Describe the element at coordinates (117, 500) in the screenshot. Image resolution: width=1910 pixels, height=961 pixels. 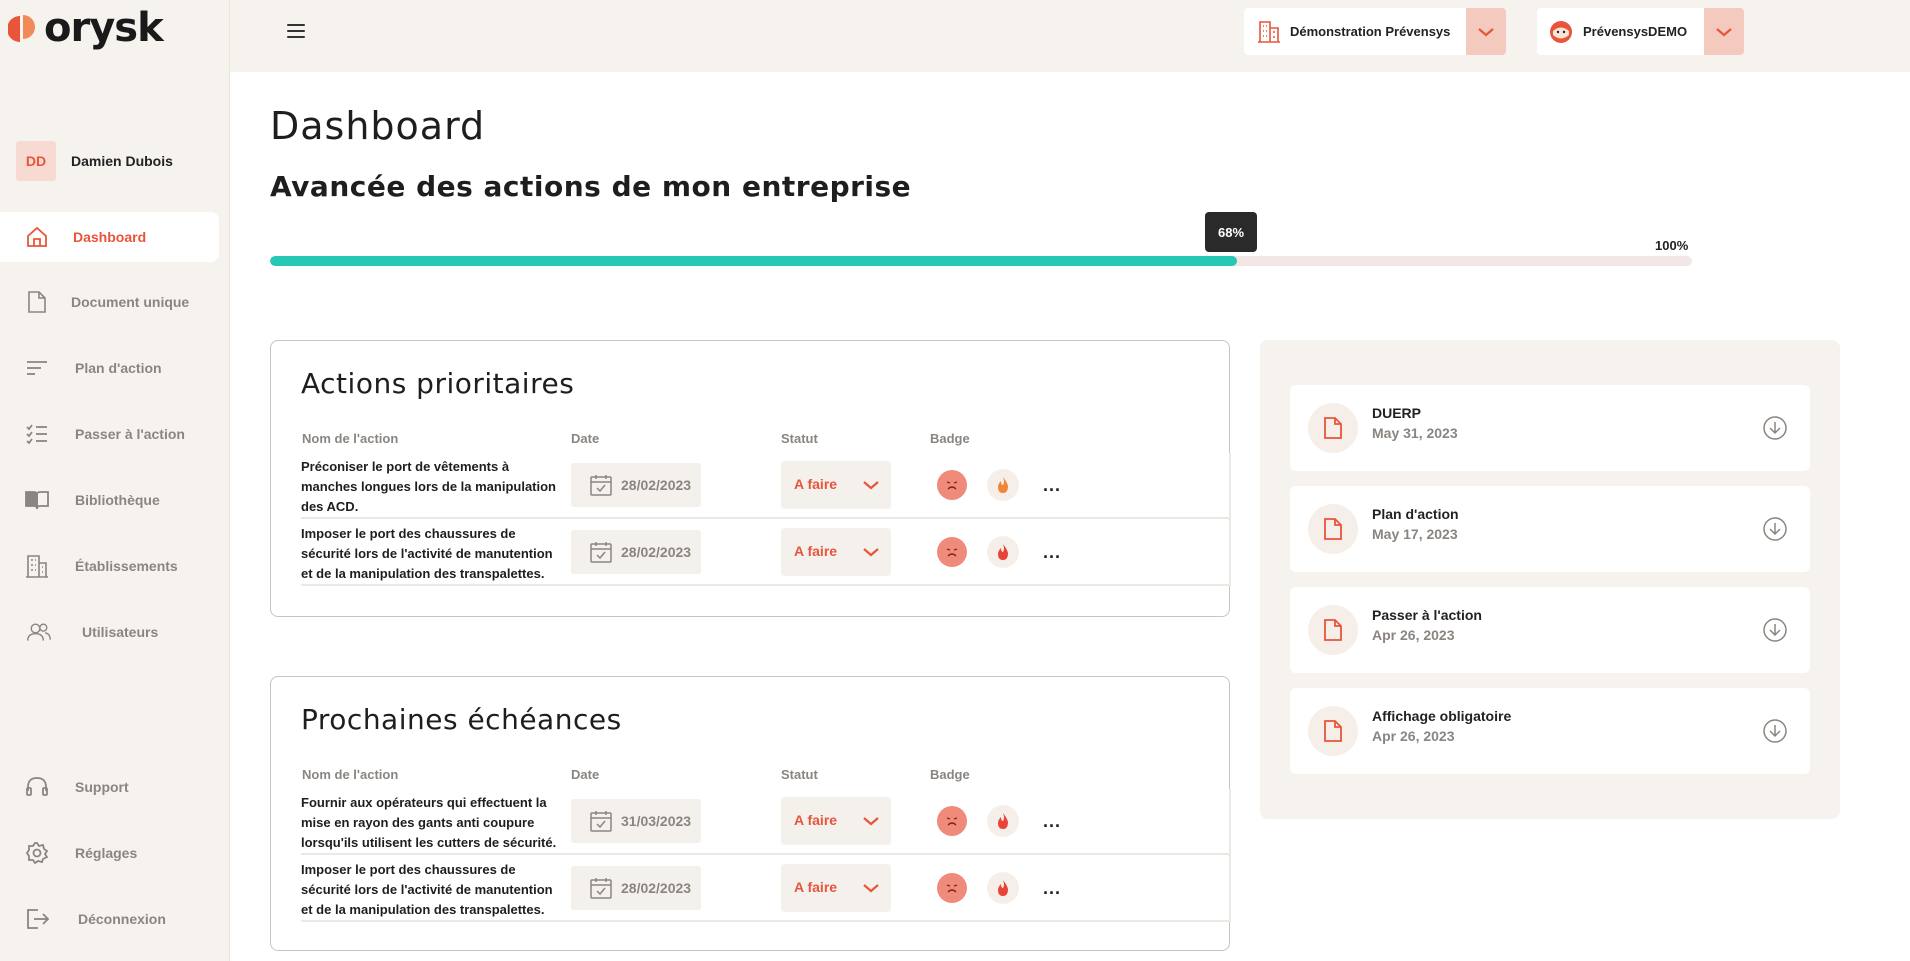
I see `sidebar-item-label: Bibliothèque` at that location.